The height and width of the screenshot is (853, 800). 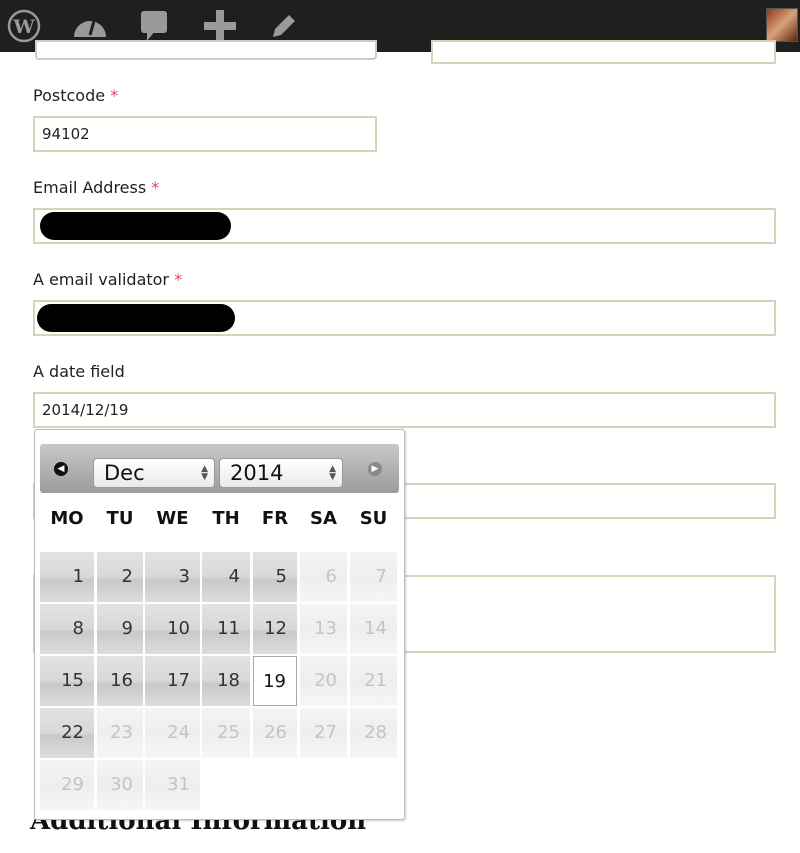 What do you see at coordinates (373, 629) in the screenshot?
I see `calendar-day: 14` at bounding box center [373, 629].